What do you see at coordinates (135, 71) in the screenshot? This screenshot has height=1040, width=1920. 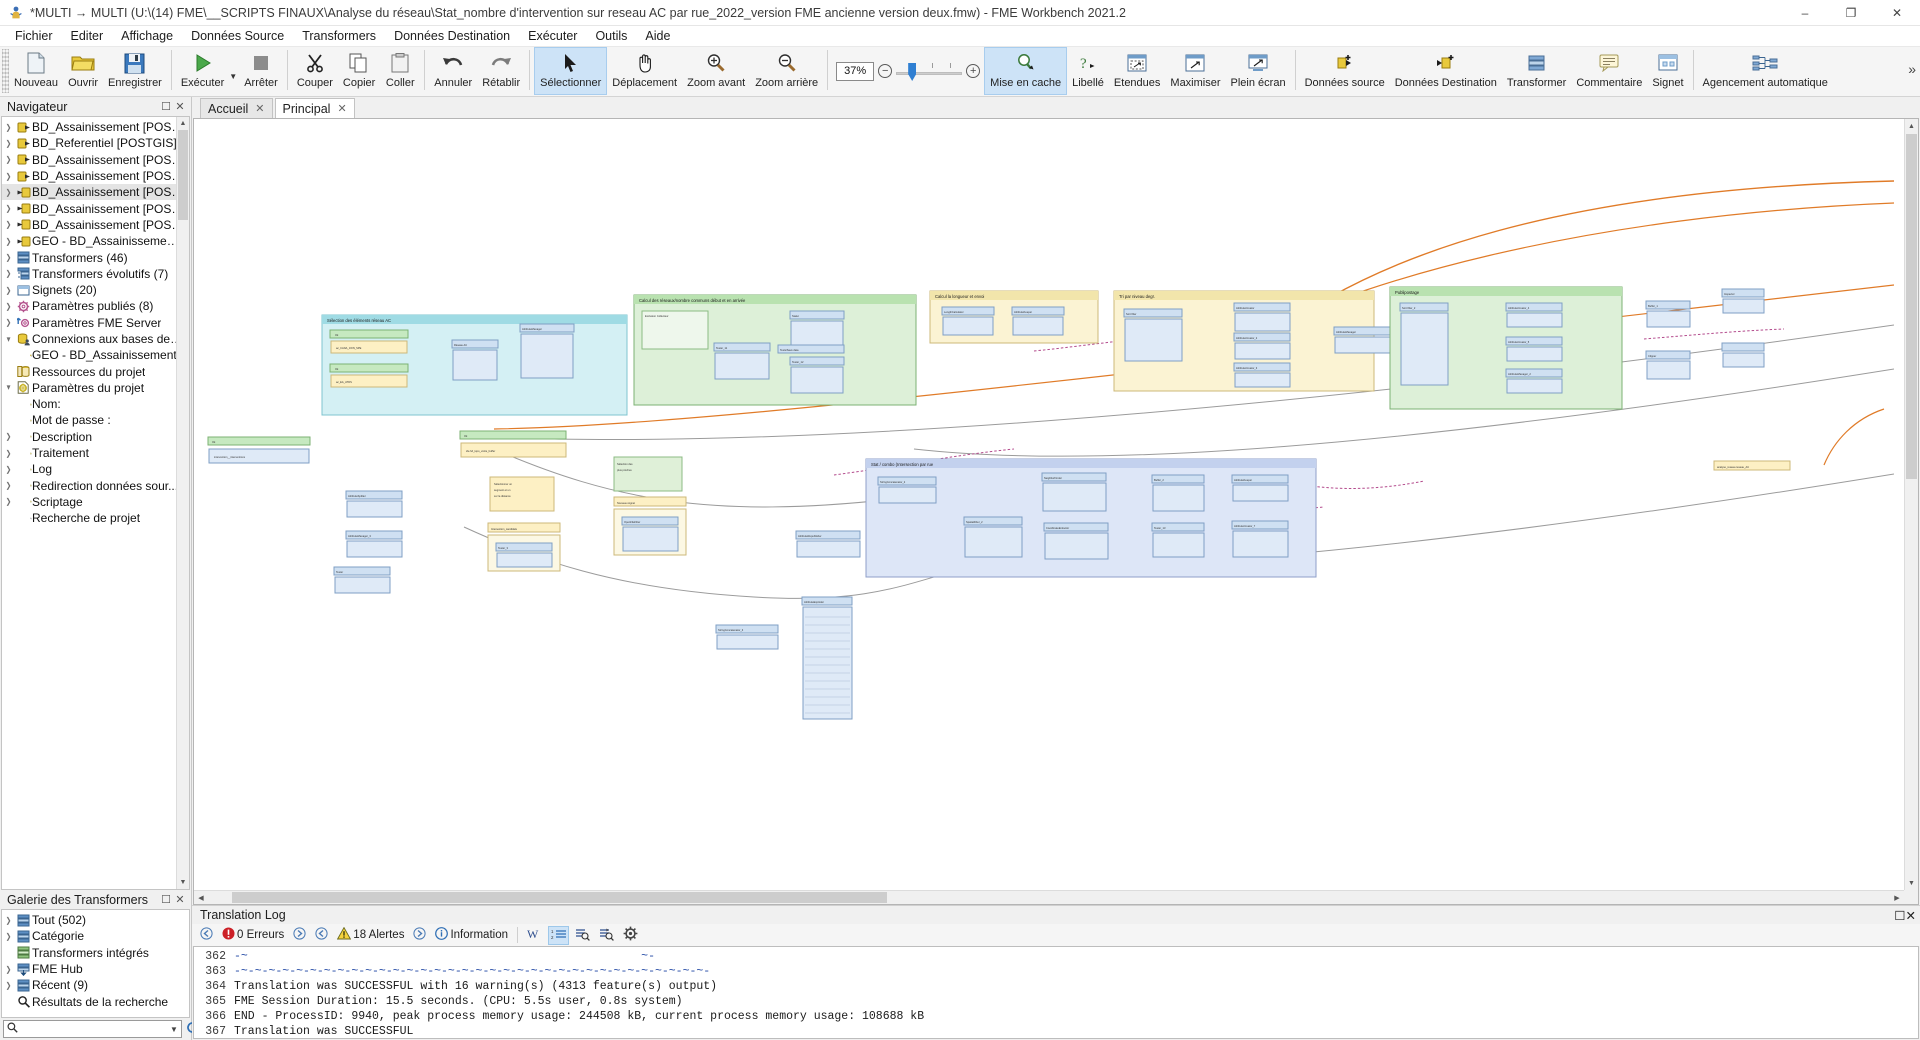 I see `save-button: Enregistrer` at bounding box center [135, 71].